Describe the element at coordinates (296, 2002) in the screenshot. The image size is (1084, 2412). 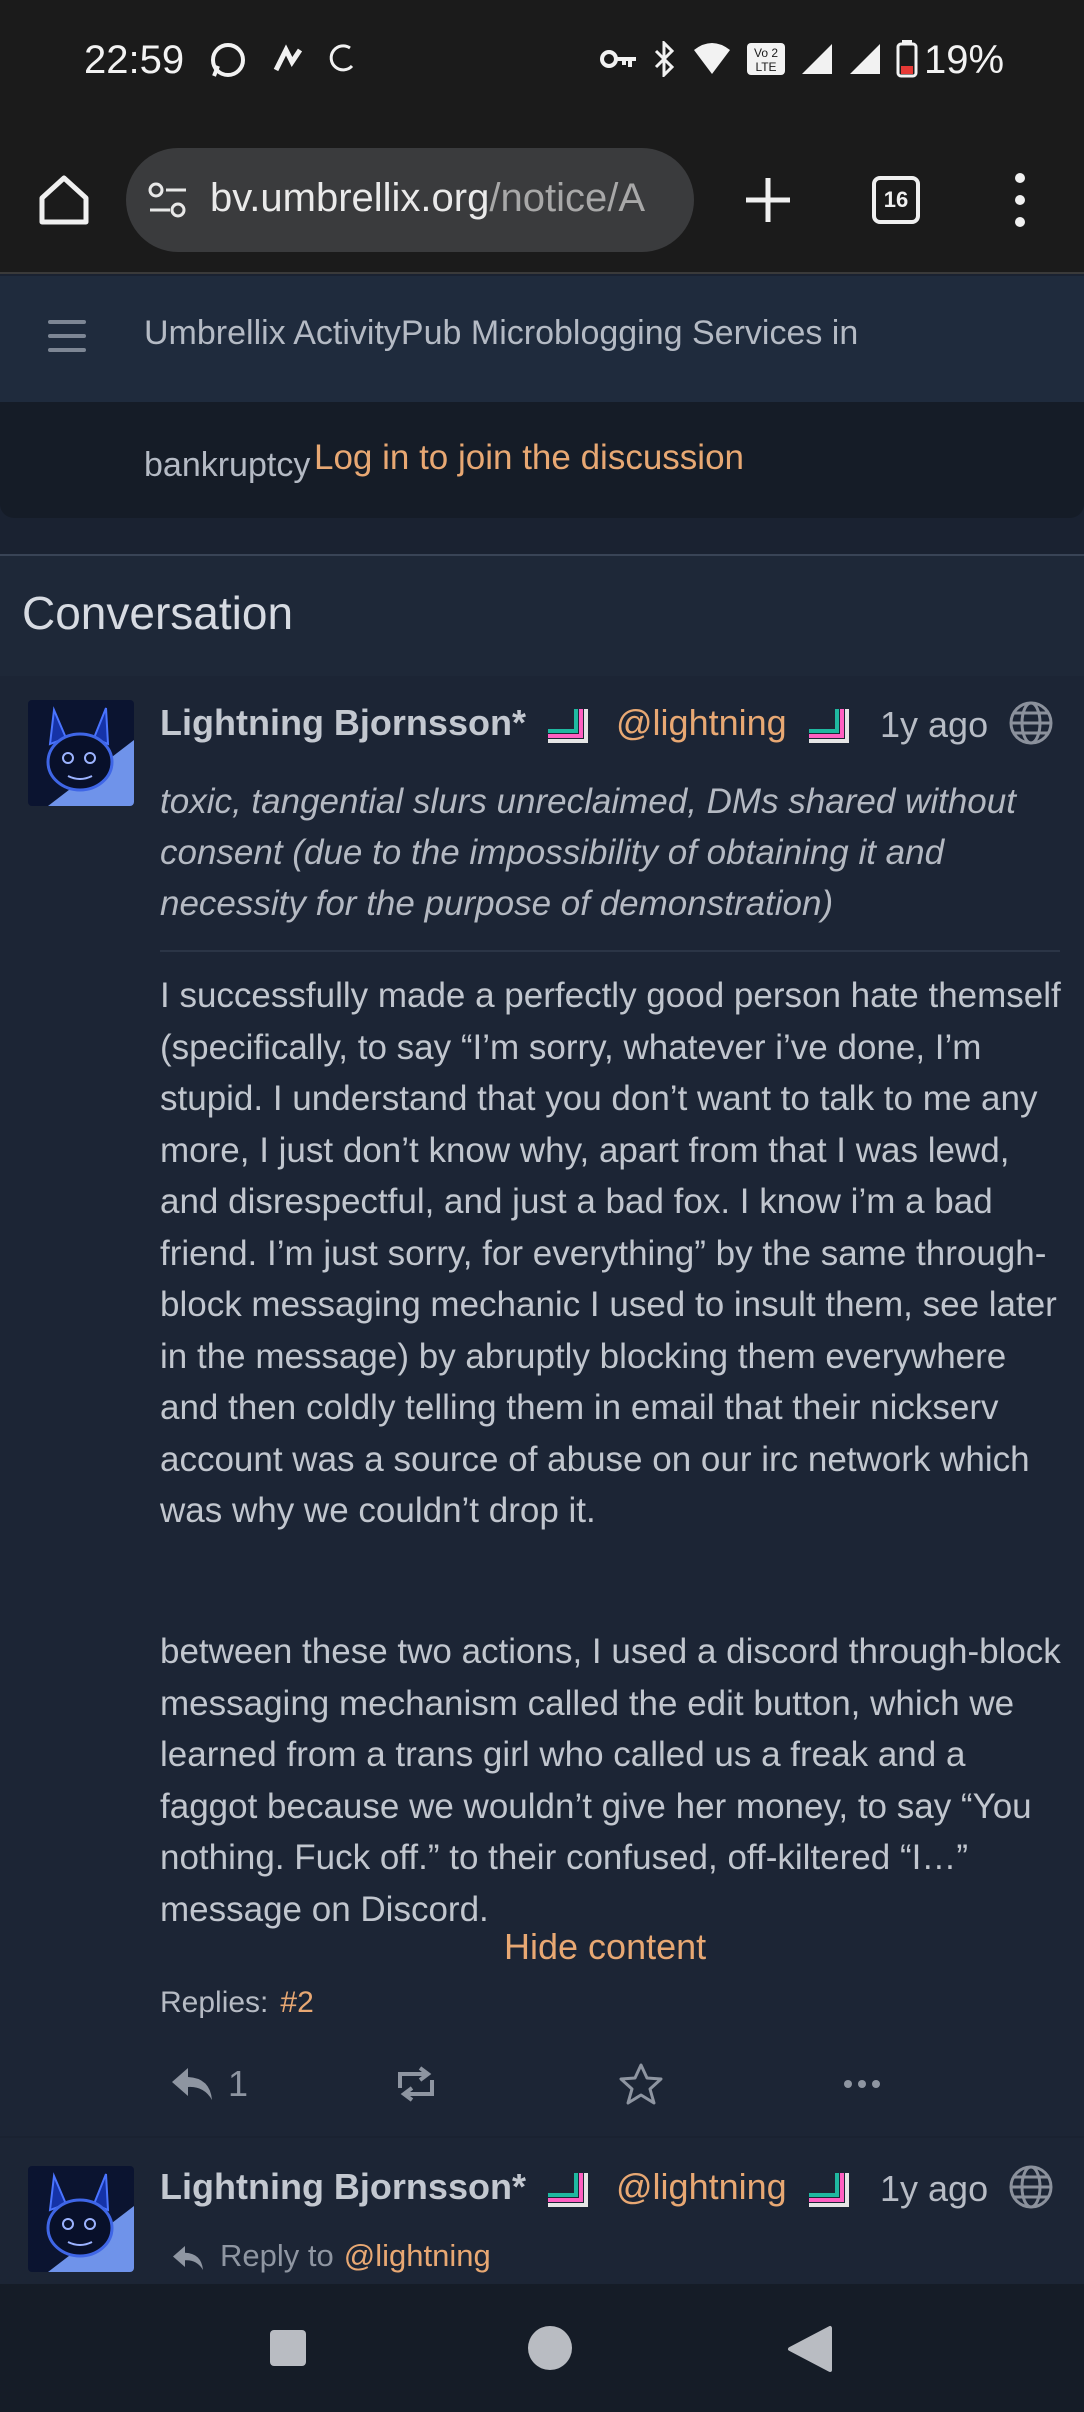
I see `reply-link: #2` at that location.